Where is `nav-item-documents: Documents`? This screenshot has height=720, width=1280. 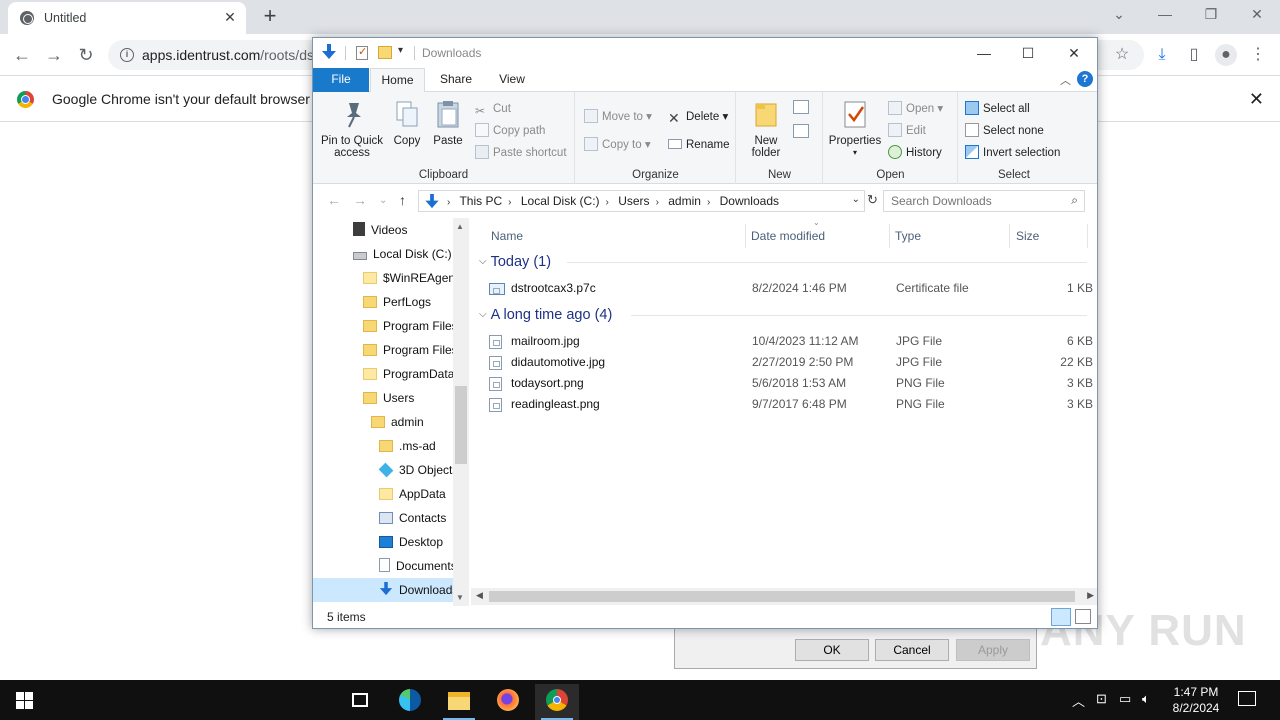
nav-item-documents: Documents is located at coordinates (418, 566).